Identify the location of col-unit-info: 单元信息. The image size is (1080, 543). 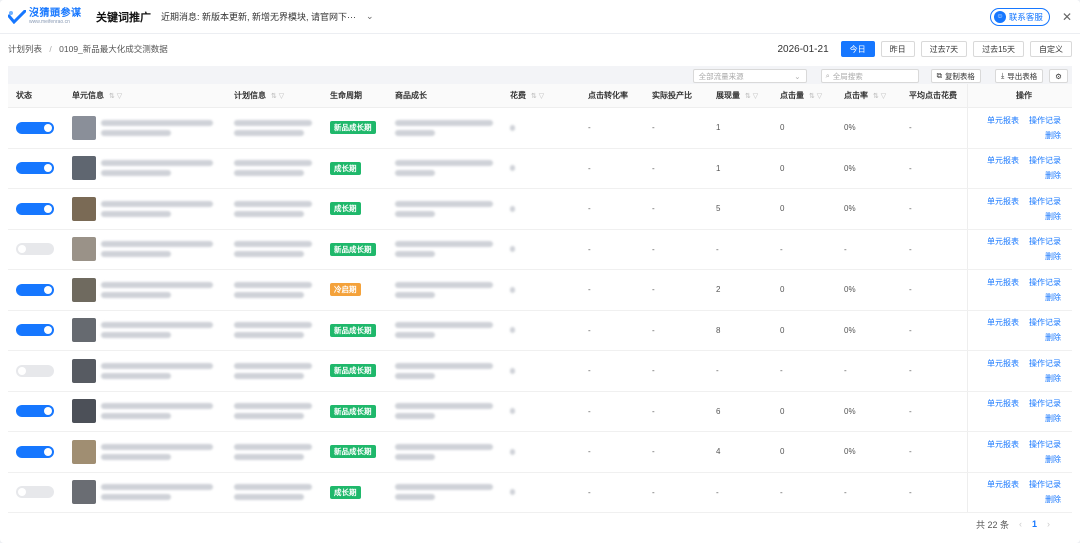
(88, 95).